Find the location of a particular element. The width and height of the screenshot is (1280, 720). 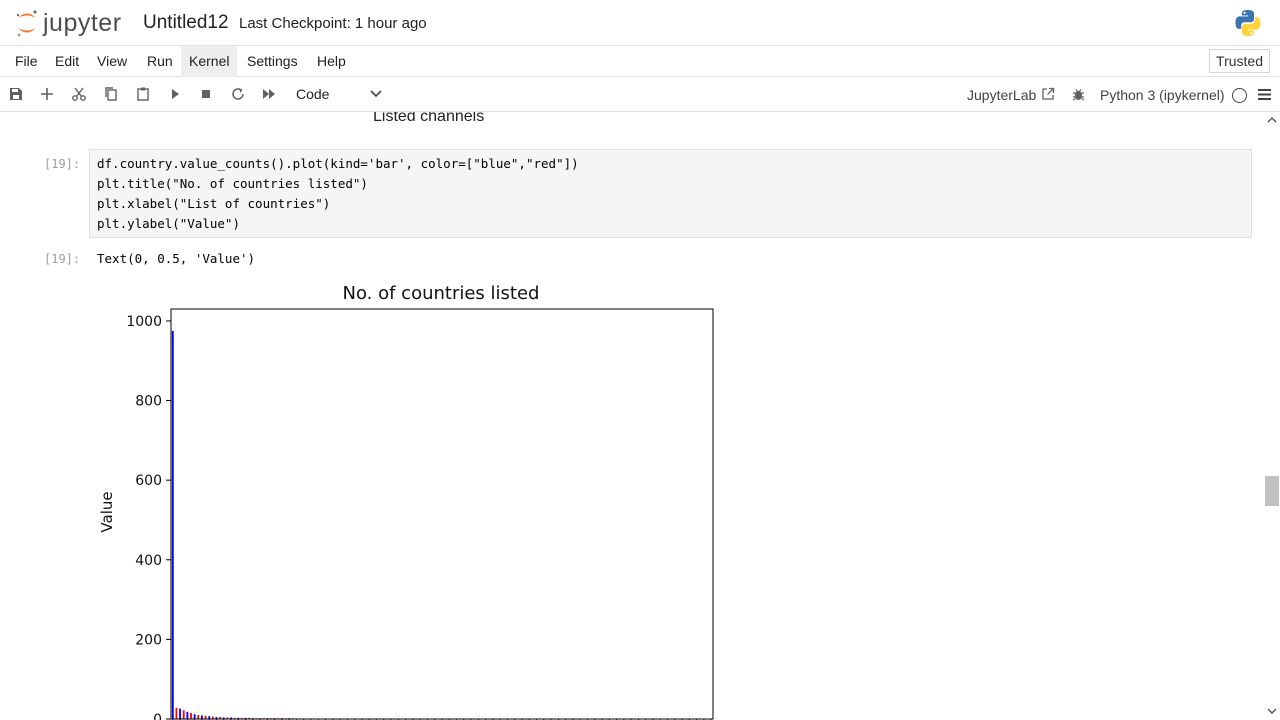

restart-run-all-button is located at coordinates (269, 94).